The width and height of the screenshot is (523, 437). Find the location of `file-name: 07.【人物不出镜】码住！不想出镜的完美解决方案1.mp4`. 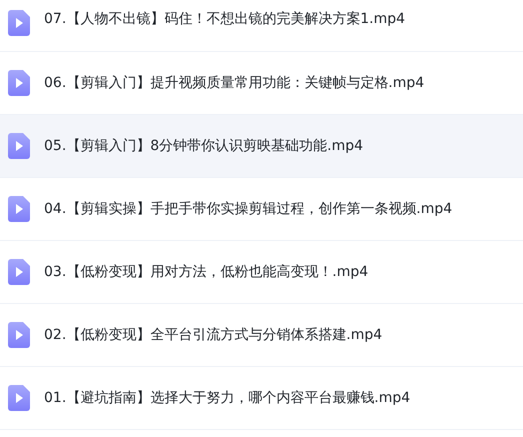

file-name: 07.【人物不出镜】码住！不想出镜的完美解决方案1.mp4 is located at coordinates (225, 19).